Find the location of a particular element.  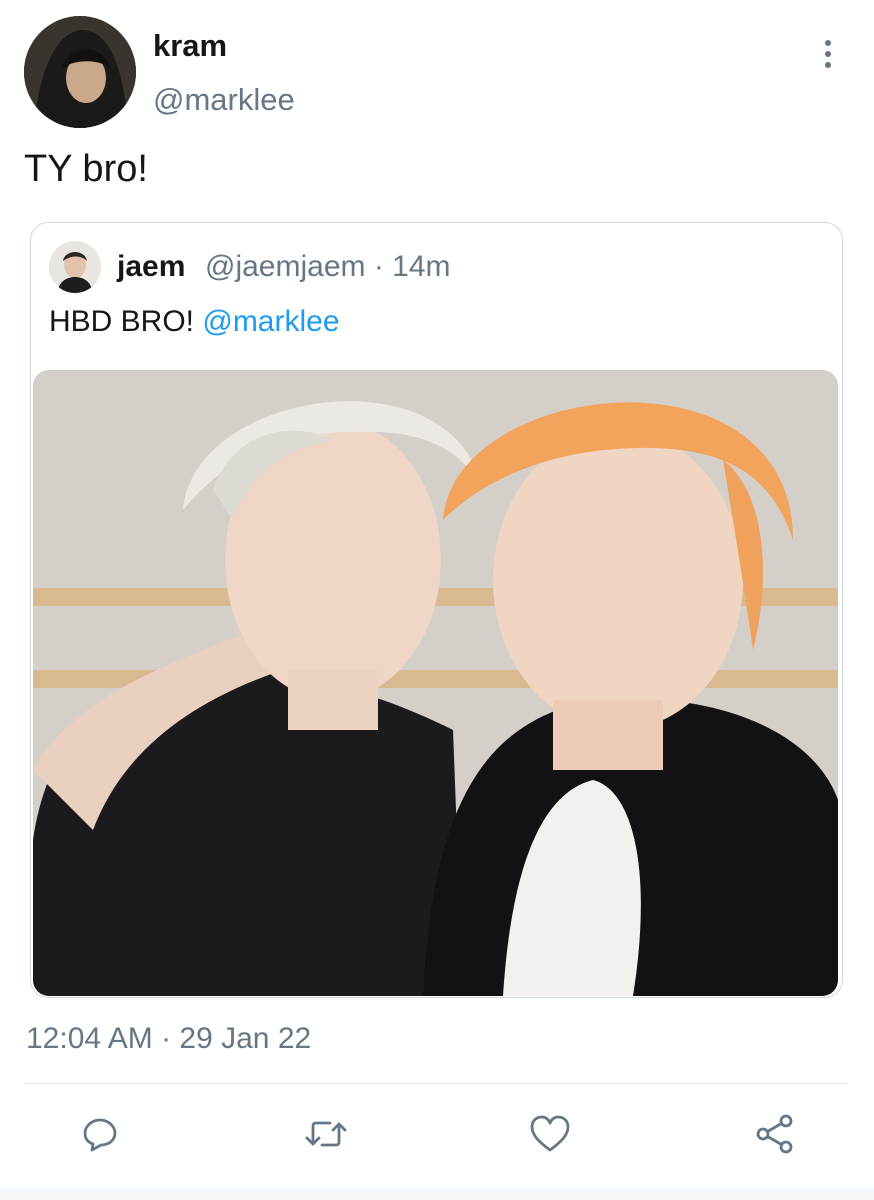

mention-link: @marklee is located at coordinates (270, 321).